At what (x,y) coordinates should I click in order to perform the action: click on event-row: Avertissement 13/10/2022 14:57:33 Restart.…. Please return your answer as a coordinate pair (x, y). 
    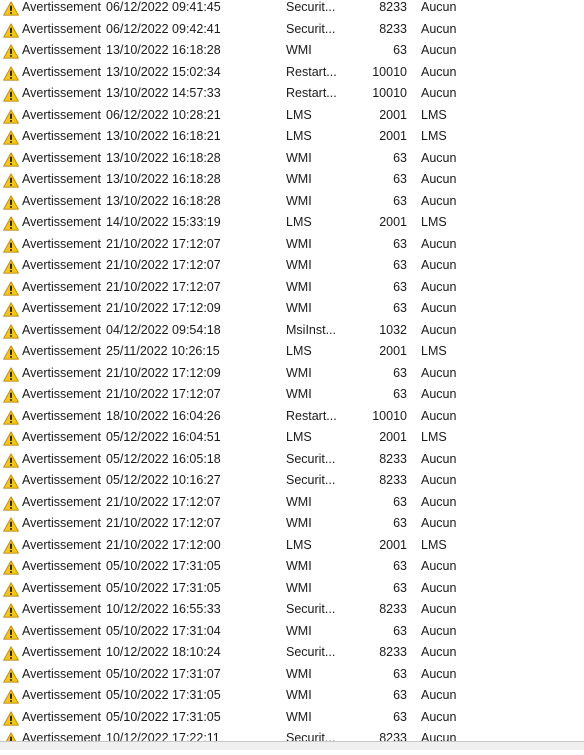
    Looking at the image, I should click on (292, 94).